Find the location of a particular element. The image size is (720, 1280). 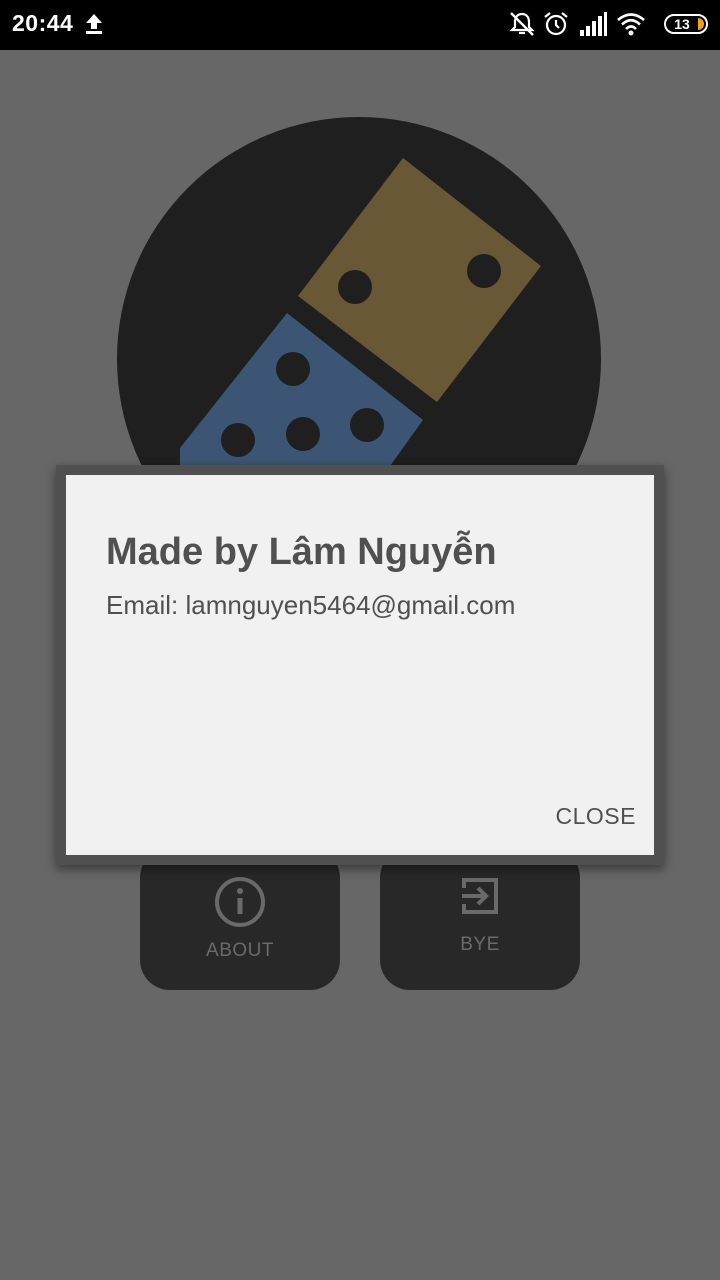

about-button: ABOUT is located at coordinates (240, 919).